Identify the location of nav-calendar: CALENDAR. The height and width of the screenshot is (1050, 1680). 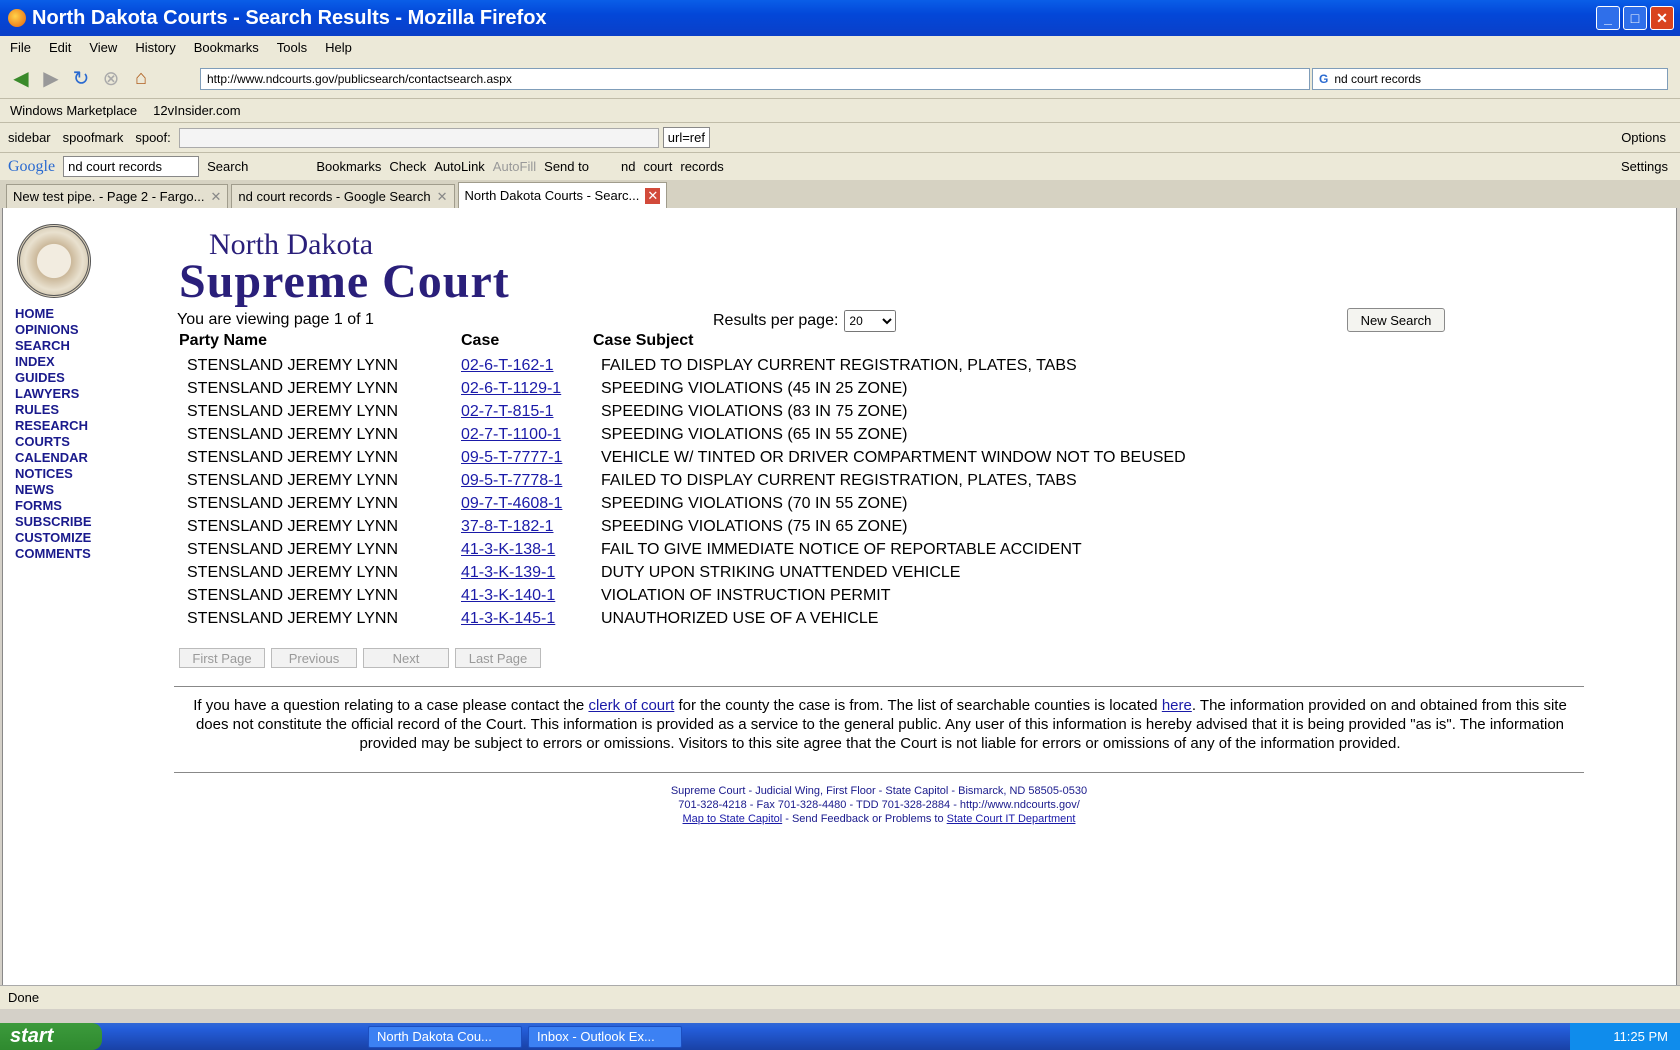
(53, 458).